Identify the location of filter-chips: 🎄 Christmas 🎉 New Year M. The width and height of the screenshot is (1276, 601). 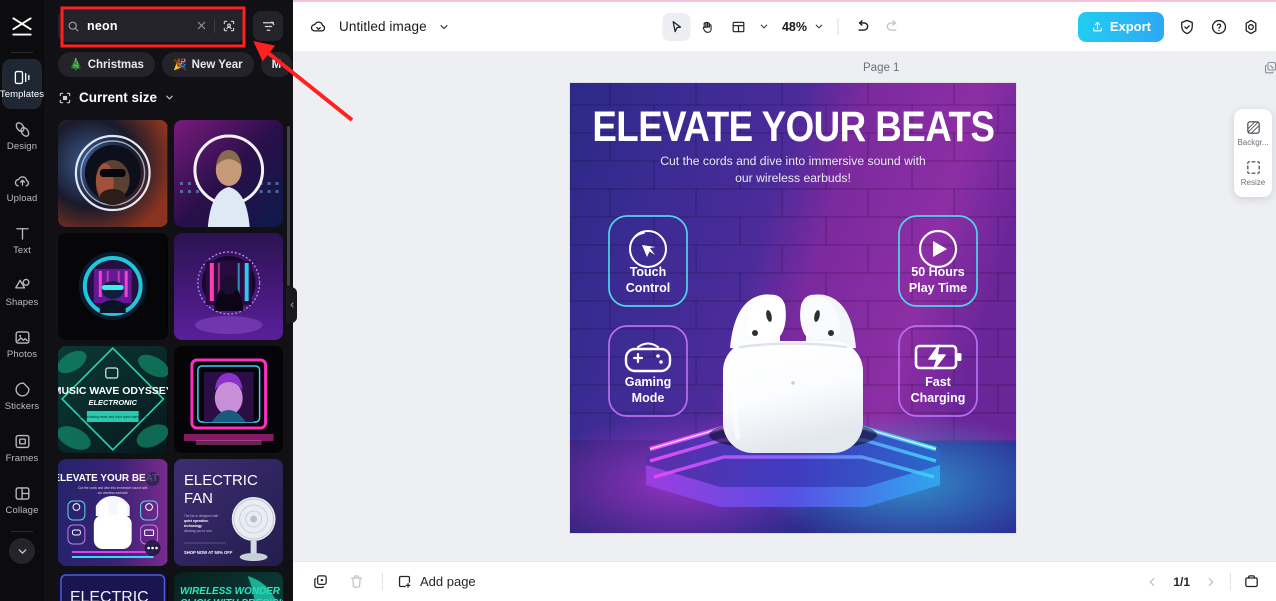
(168, 59).